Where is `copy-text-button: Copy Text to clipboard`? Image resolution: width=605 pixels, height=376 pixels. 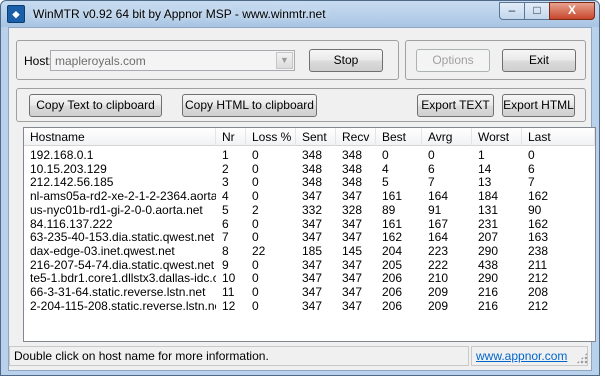 copy-text-button: Copy Text to clipboard is located at coordinates (95, 105).